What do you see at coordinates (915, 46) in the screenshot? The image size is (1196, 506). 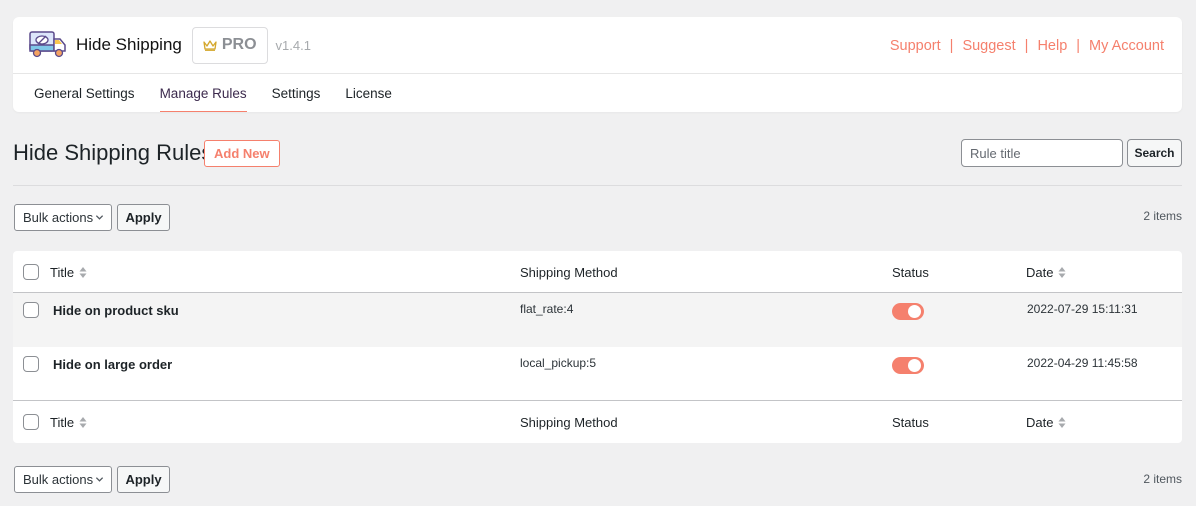 I see `support-link: Support` at bounding box center [915, 46].